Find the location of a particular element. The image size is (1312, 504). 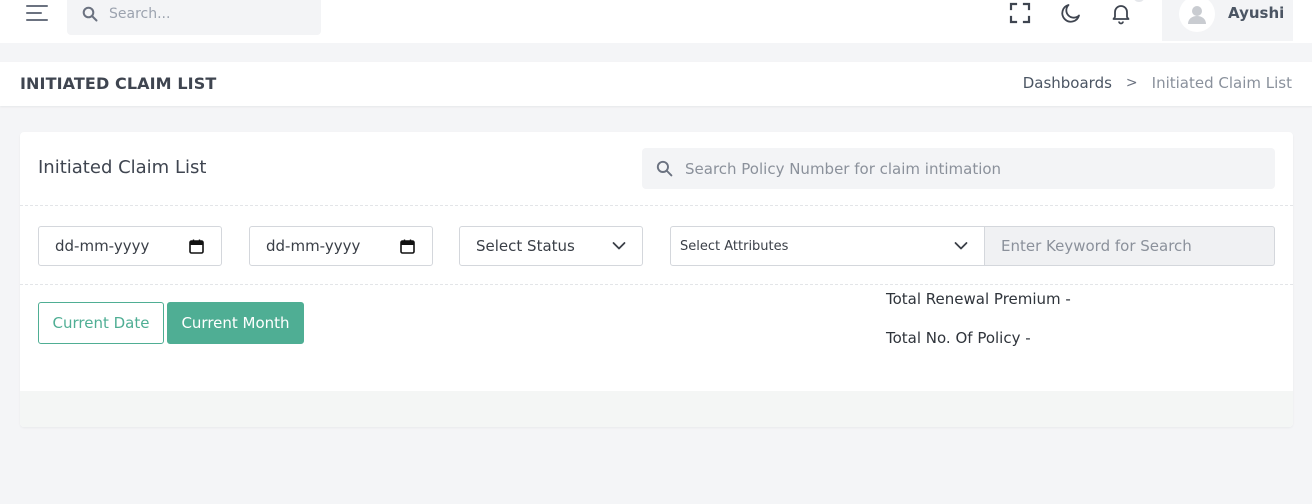

global-search-input is located at coordinates (209, 13).